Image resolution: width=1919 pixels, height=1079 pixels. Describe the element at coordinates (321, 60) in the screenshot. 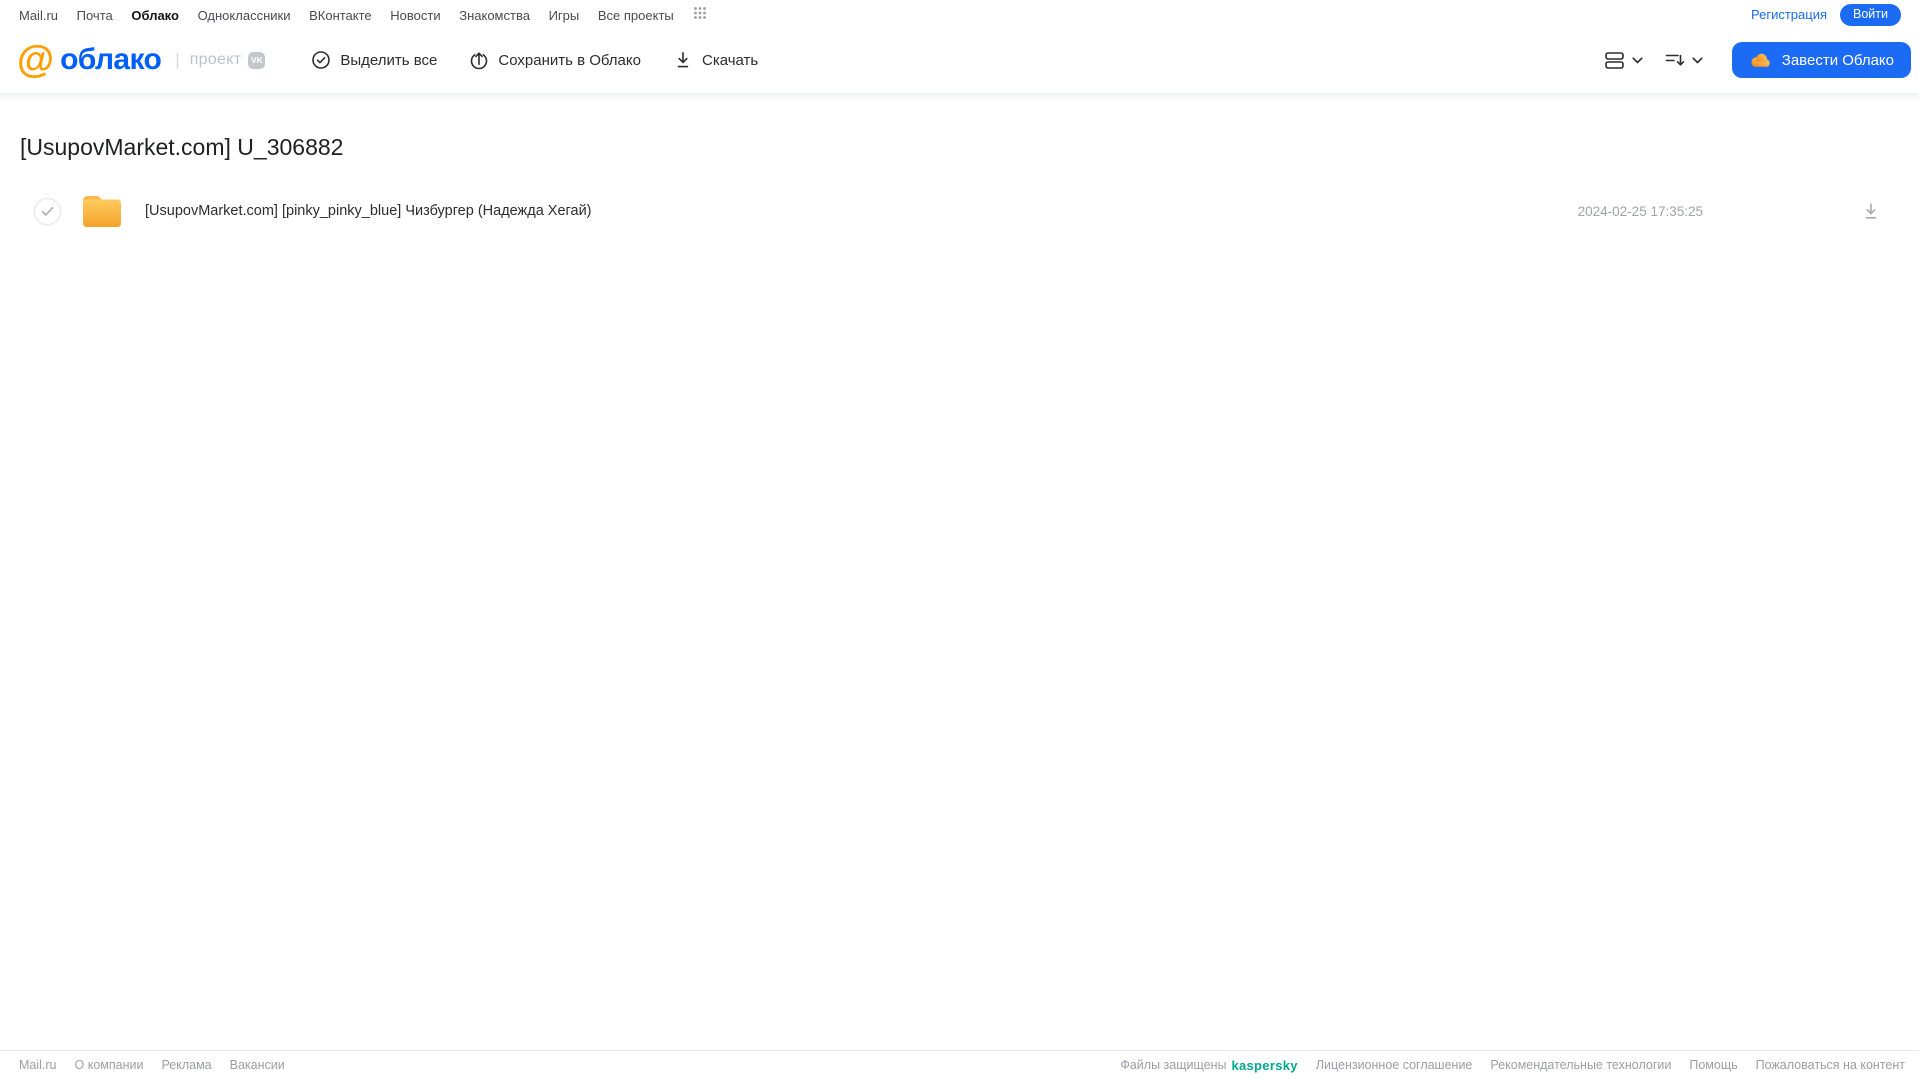

I see `check-circle-icon` at that location.